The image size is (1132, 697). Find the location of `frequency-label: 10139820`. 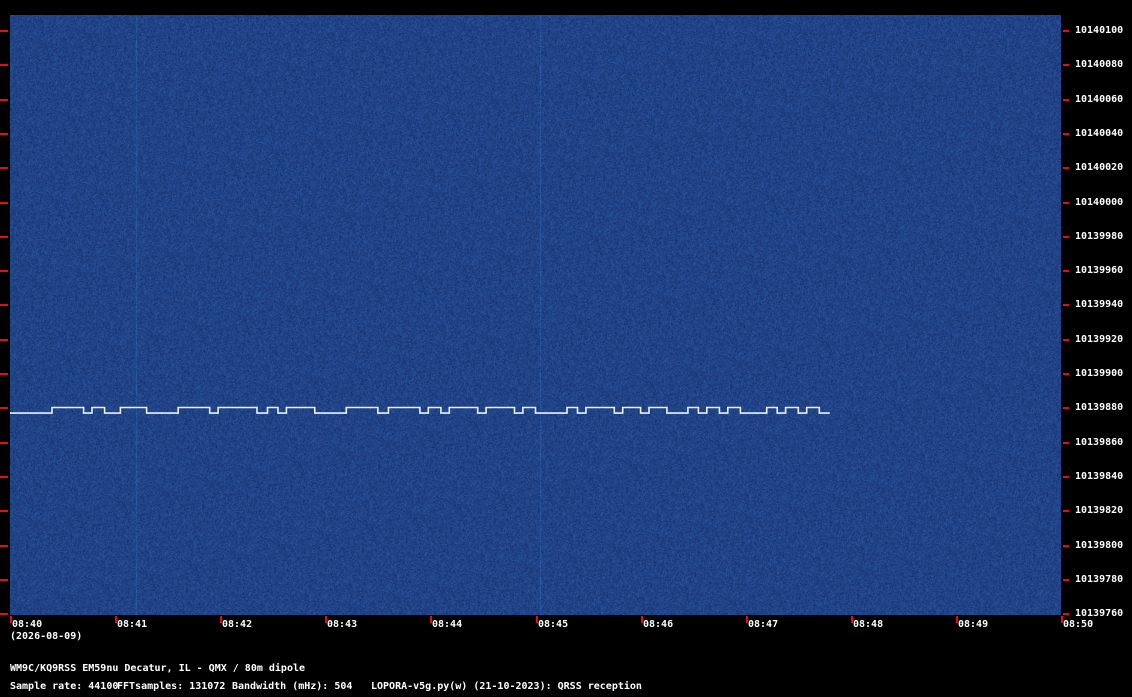

frequency-label: 10139820 is located at coordinates (1099, 510).